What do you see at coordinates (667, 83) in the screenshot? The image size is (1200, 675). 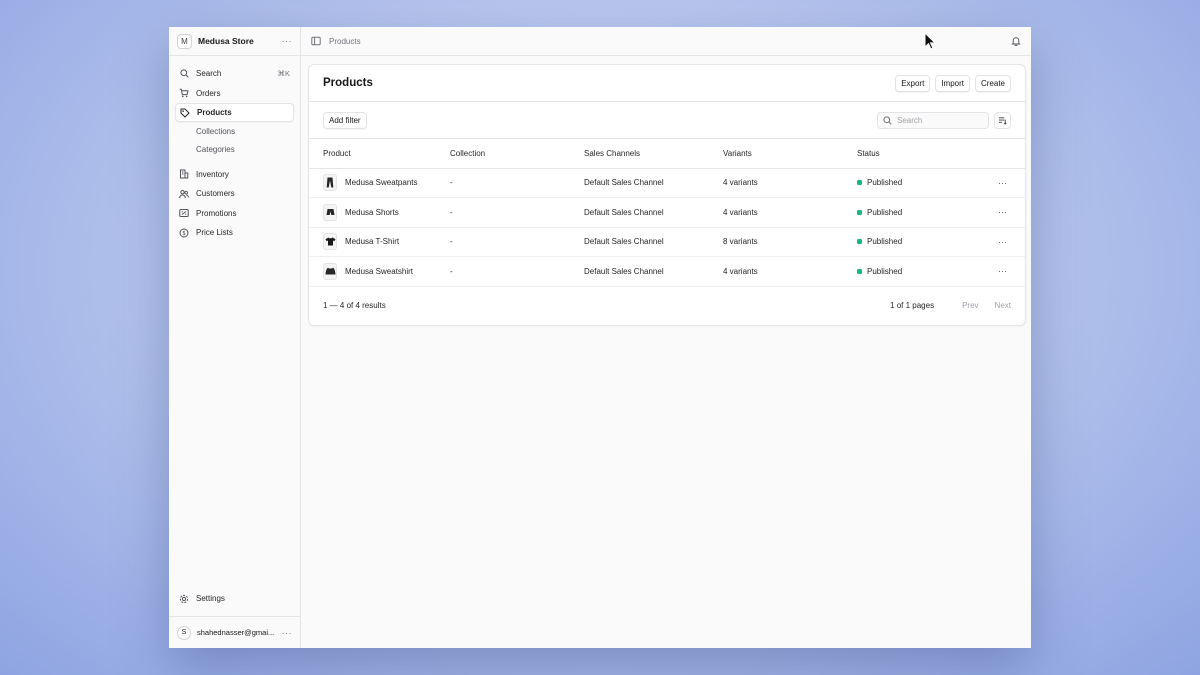 I see `card-header: Products Export Import Create` at bounding box center [667, 83].